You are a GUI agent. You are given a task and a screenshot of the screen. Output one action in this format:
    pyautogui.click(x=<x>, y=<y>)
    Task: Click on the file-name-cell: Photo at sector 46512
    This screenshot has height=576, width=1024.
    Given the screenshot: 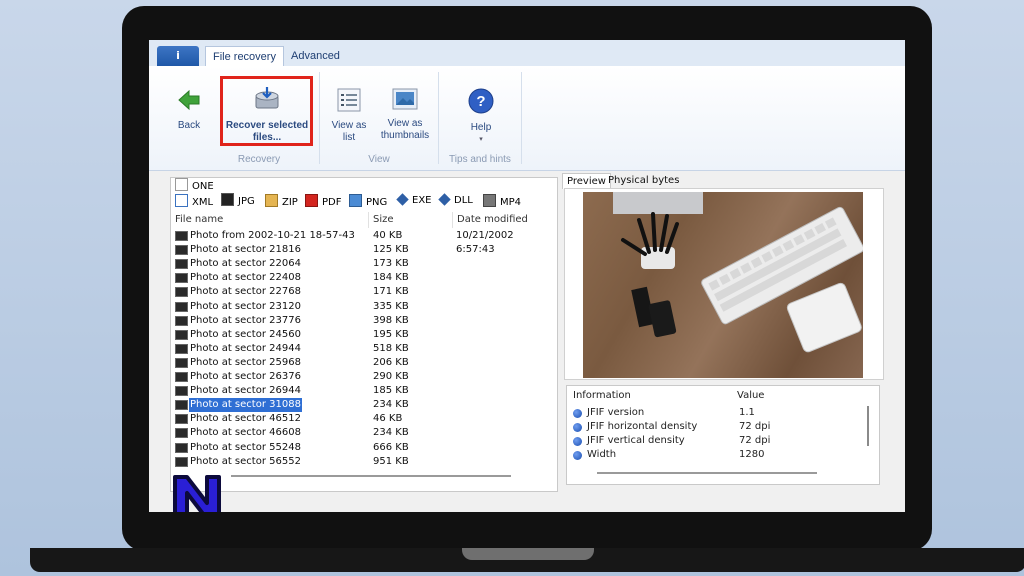 What is the action you would take?
    pyautogui.click(x=245, y=419)
    